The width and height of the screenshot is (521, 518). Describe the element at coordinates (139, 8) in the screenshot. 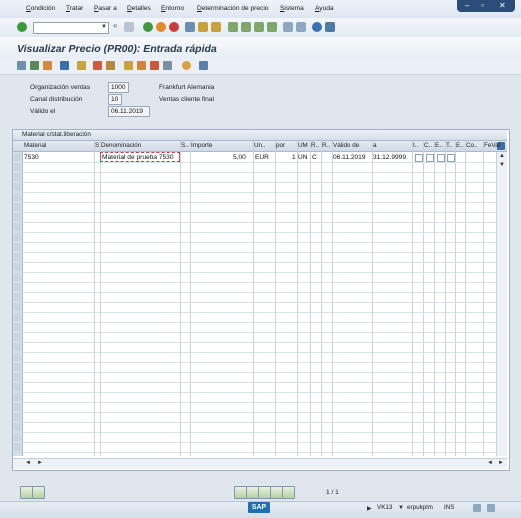

I see `menu-detalles: Detalles` at that location.